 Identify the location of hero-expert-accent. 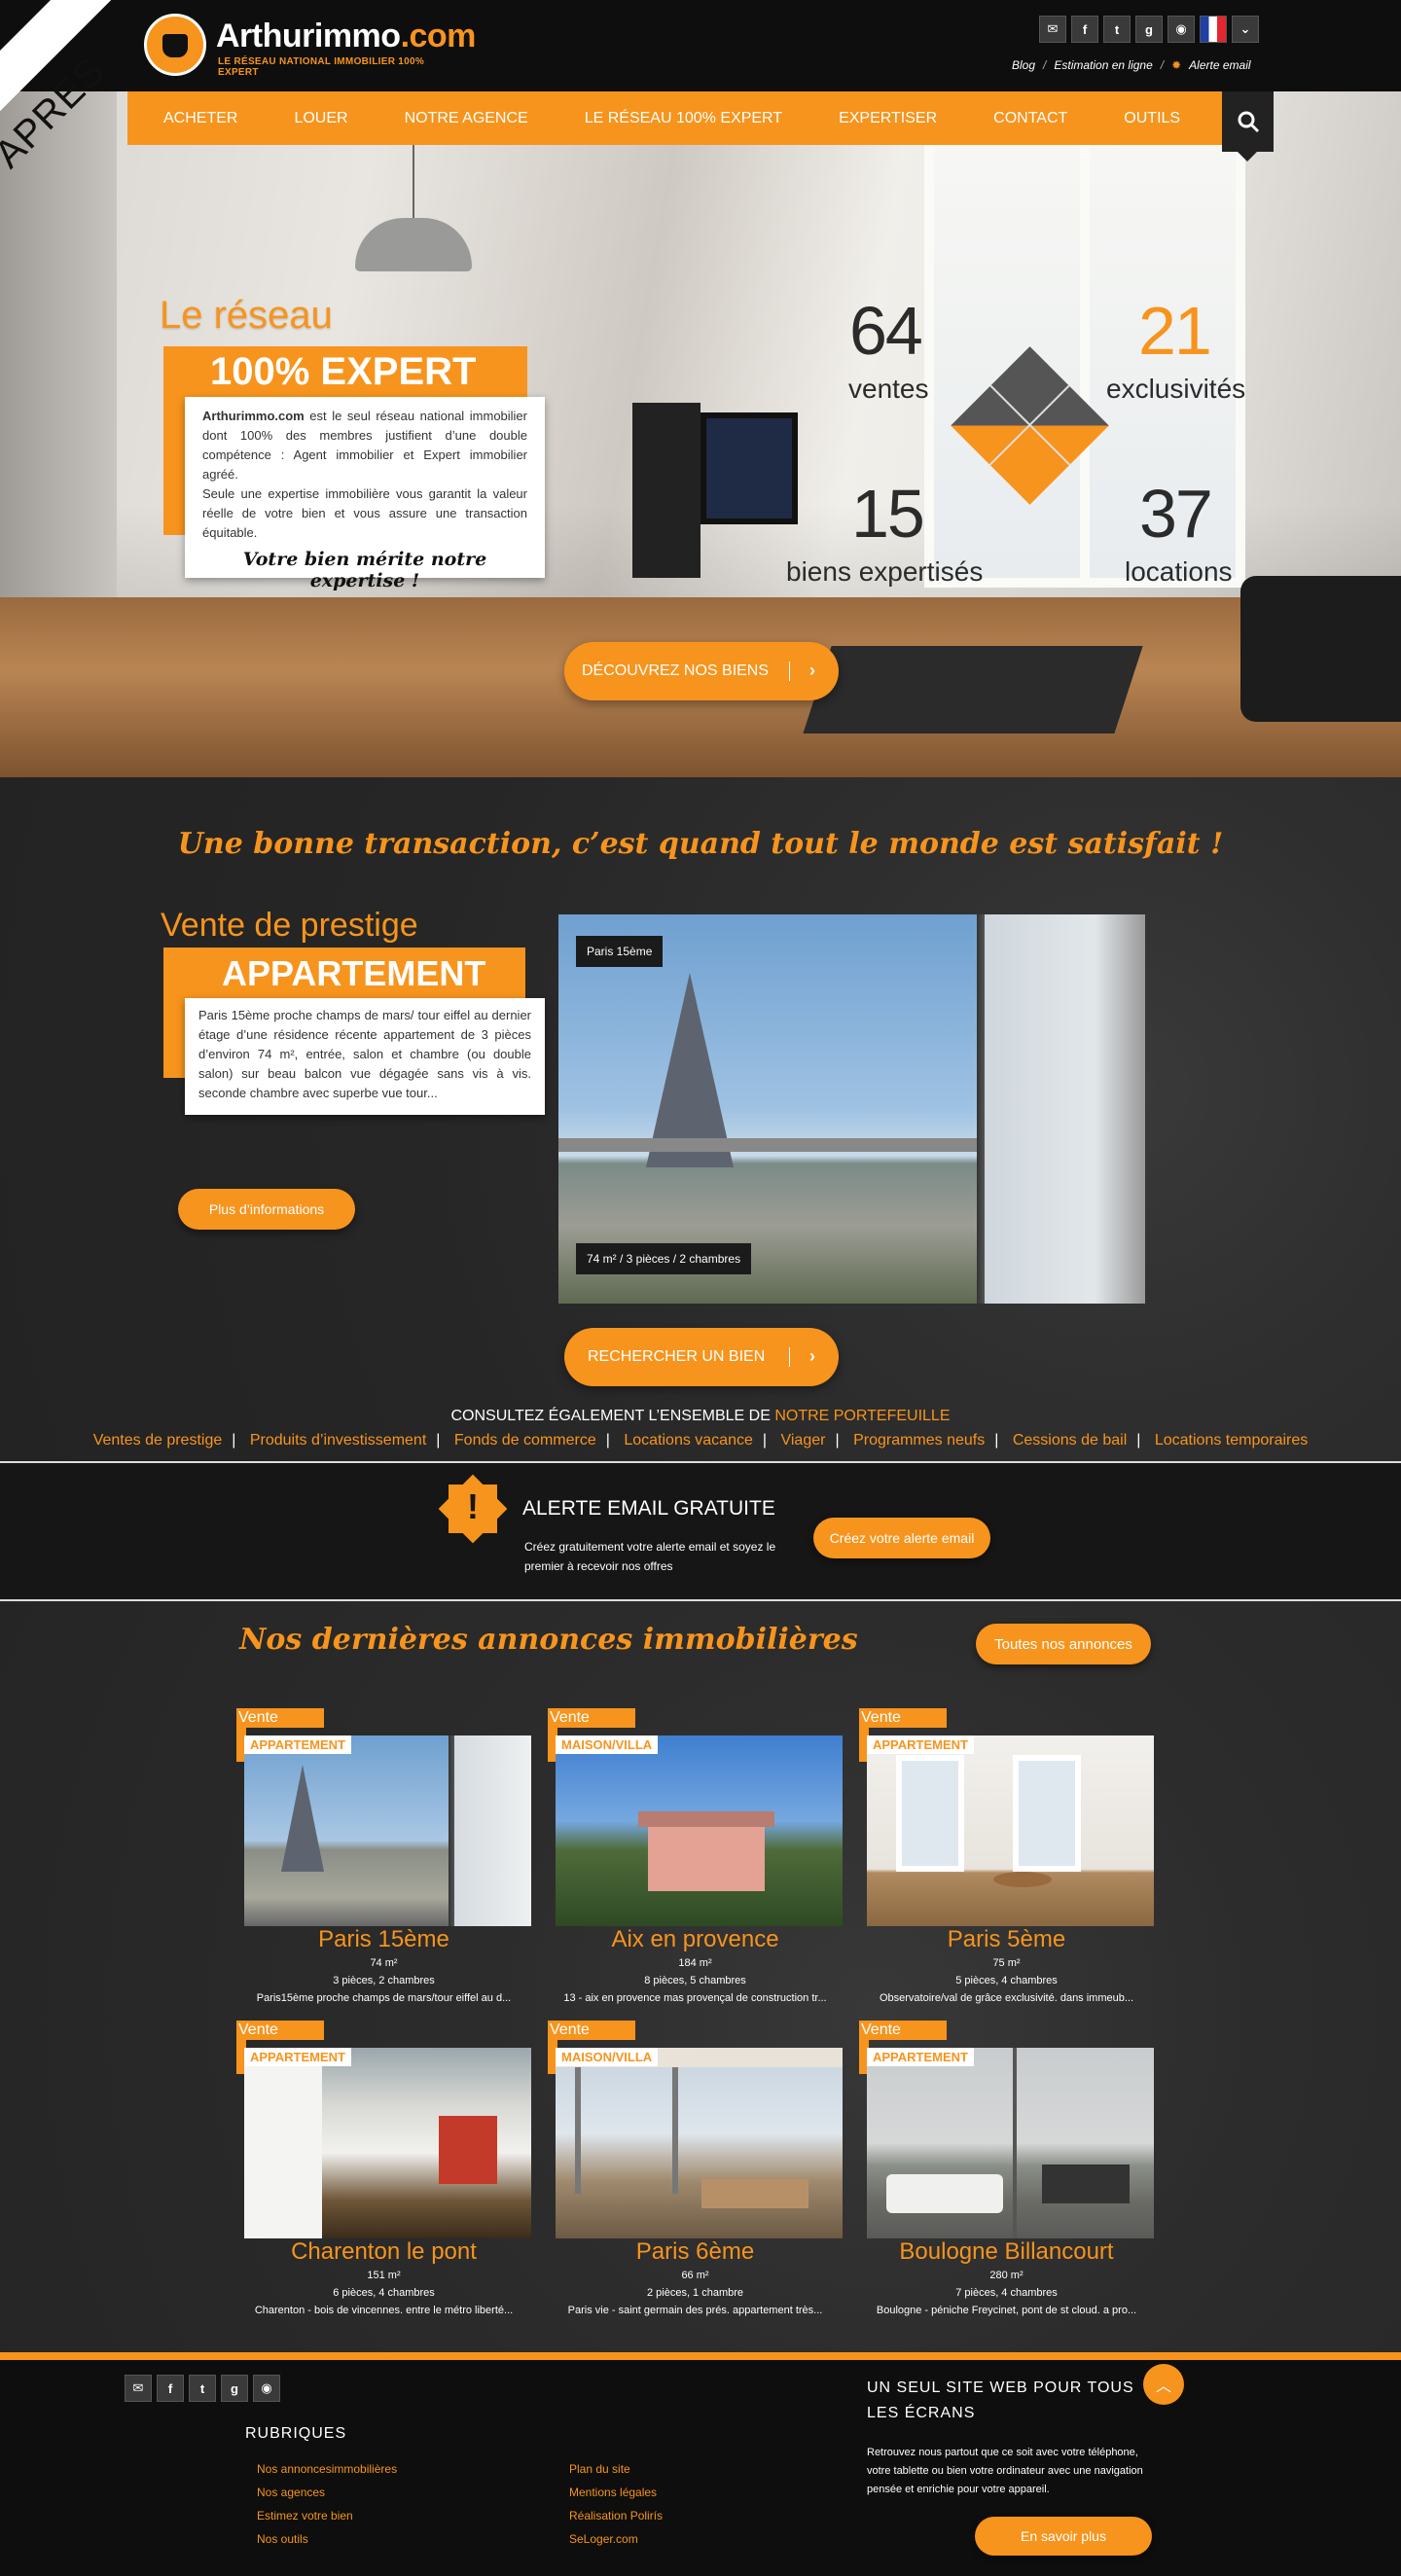
(174, 467).